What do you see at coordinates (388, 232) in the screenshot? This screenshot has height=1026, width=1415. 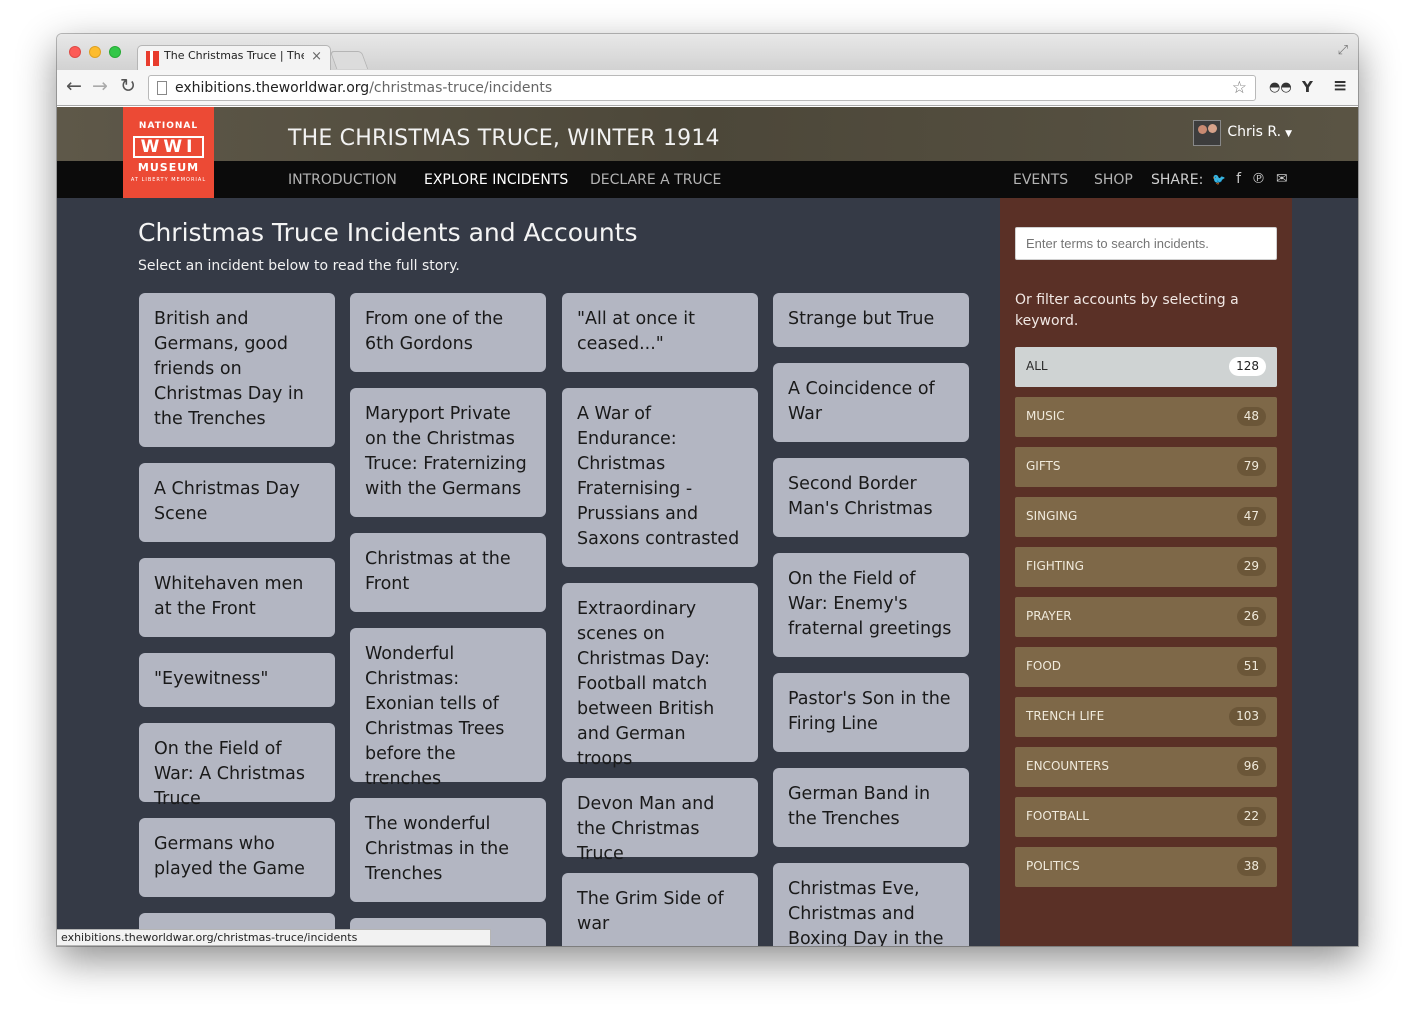 I see `page-title: Christmas Truce Incidents and Accounts` at bounding box center [388, 232].